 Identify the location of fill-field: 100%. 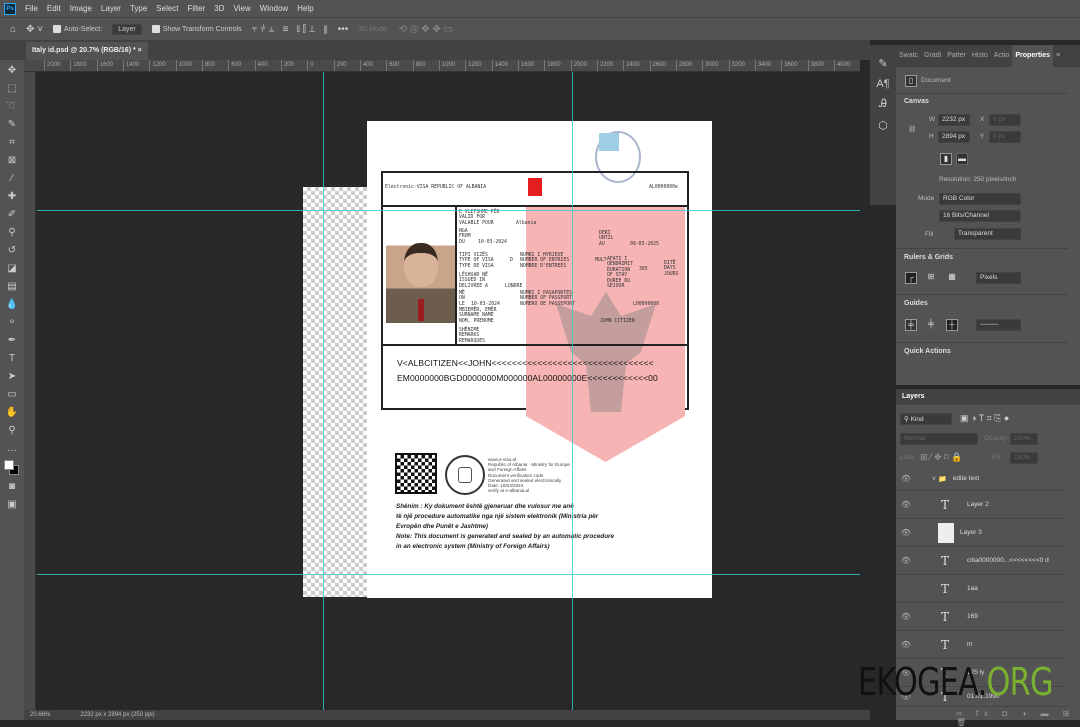
(1024, 458).